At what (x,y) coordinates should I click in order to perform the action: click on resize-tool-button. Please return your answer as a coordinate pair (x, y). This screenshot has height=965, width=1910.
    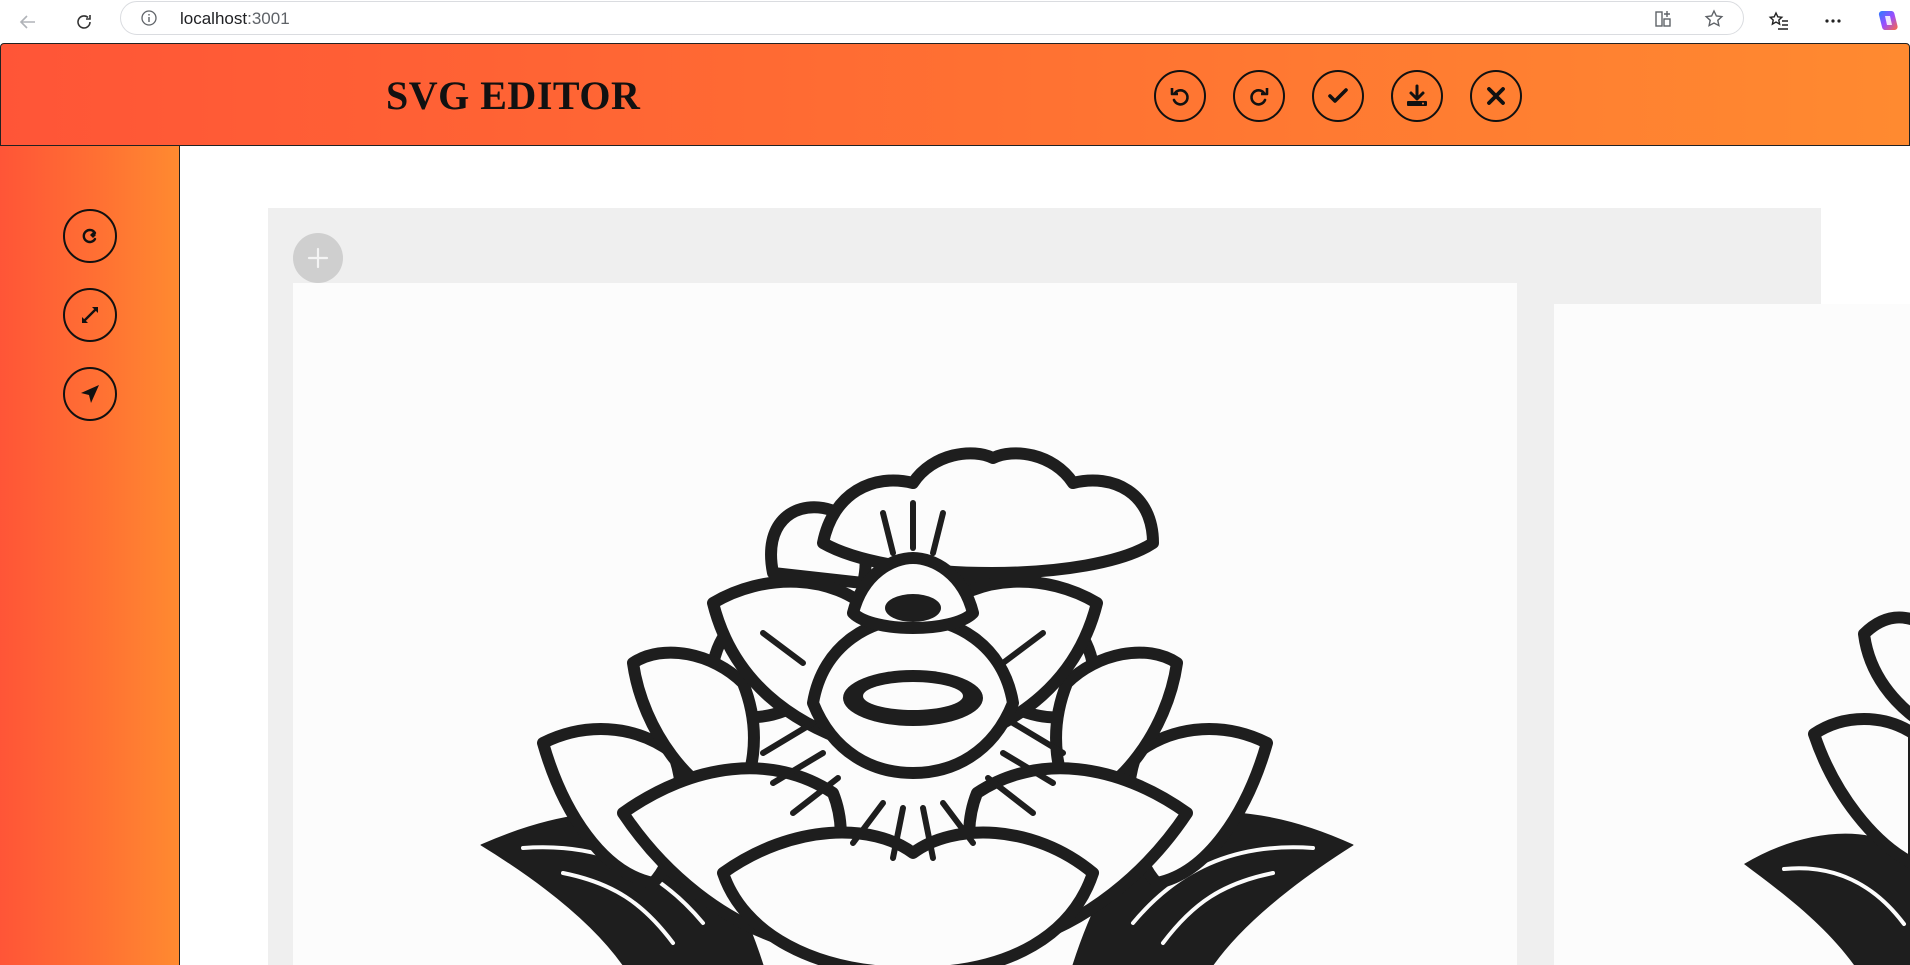
    Looking at the image, I should click on (90, 315).